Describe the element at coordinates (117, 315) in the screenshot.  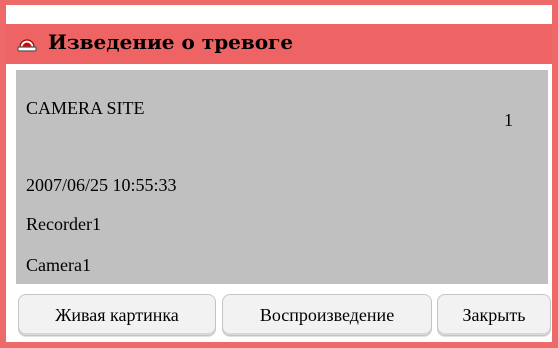
I see `live-view-button: Живая картинка` at that location.